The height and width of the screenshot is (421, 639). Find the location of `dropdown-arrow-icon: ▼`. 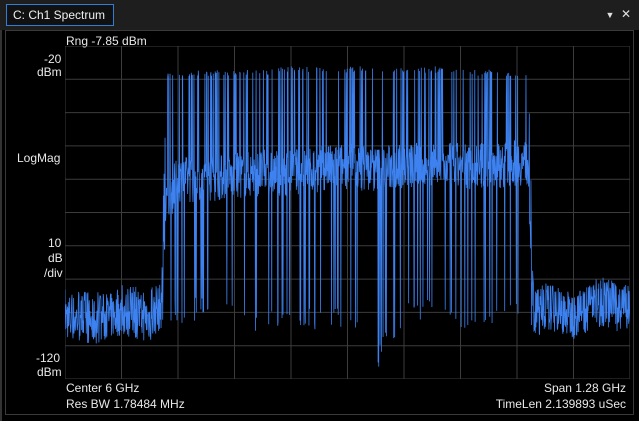

dropdown-arrow-icon: ▼ is located at coordinates (610, 15).